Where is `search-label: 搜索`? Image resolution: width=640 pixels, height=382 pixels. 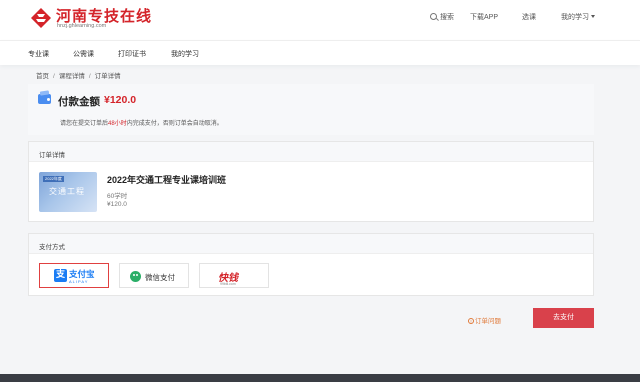
search-label: 搜索 is located at coordinates (447, 17).